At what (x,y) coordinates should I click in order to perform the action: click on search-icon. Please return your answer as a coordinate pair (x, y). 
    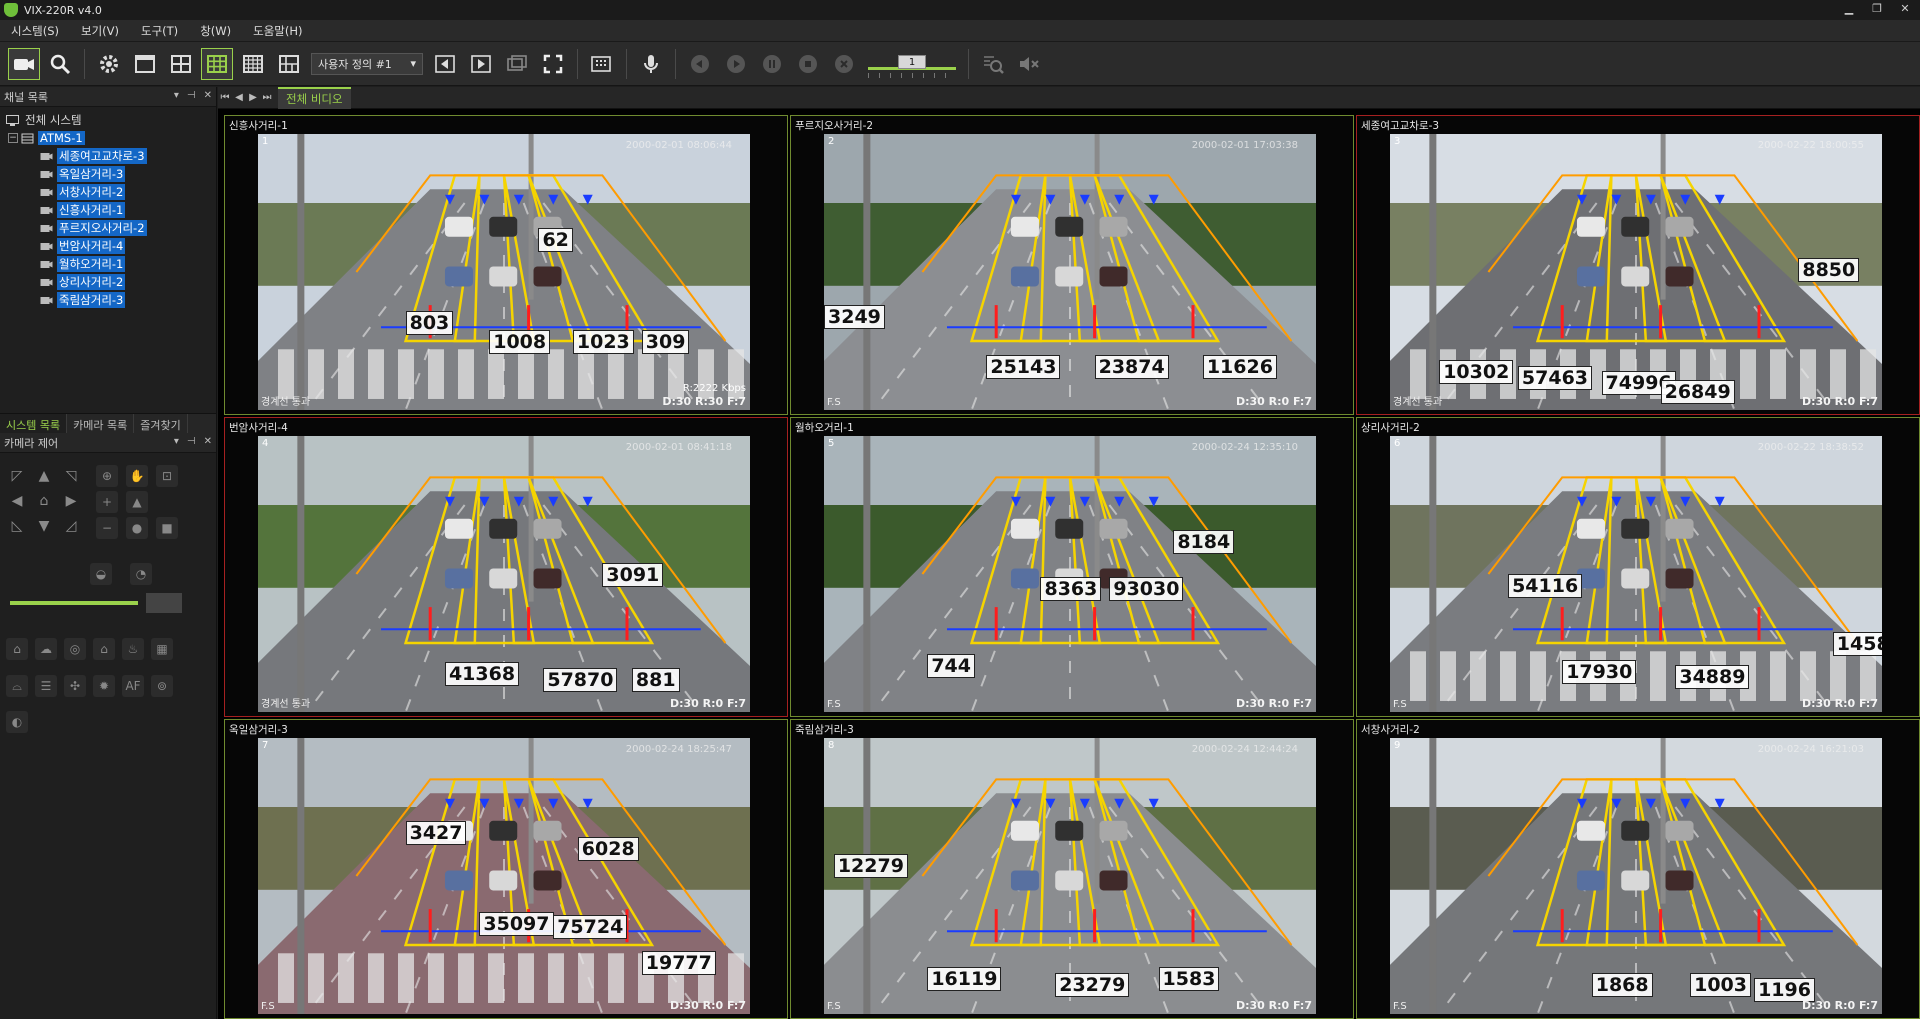
    Looking at the image, I should click on (60, 64).